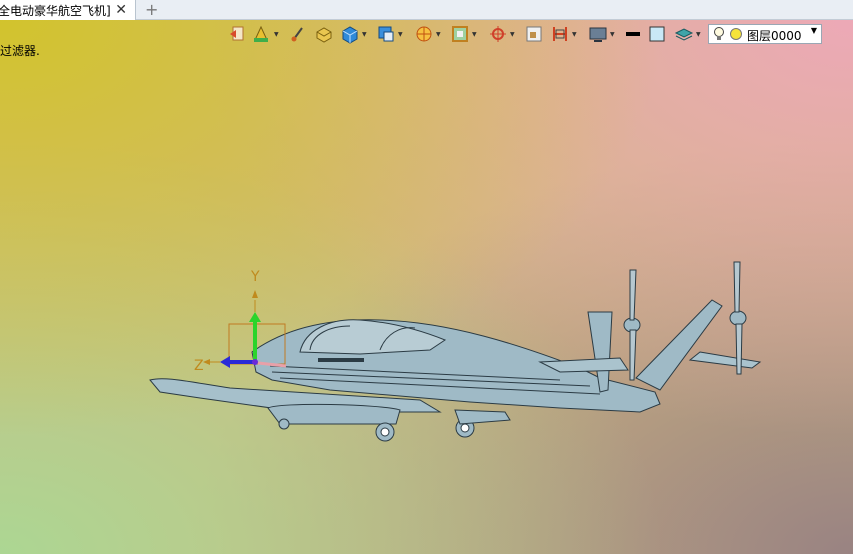 This screenshot has height=554, width=853. I want to click on z-axis-label: Z, so click(199, 366).